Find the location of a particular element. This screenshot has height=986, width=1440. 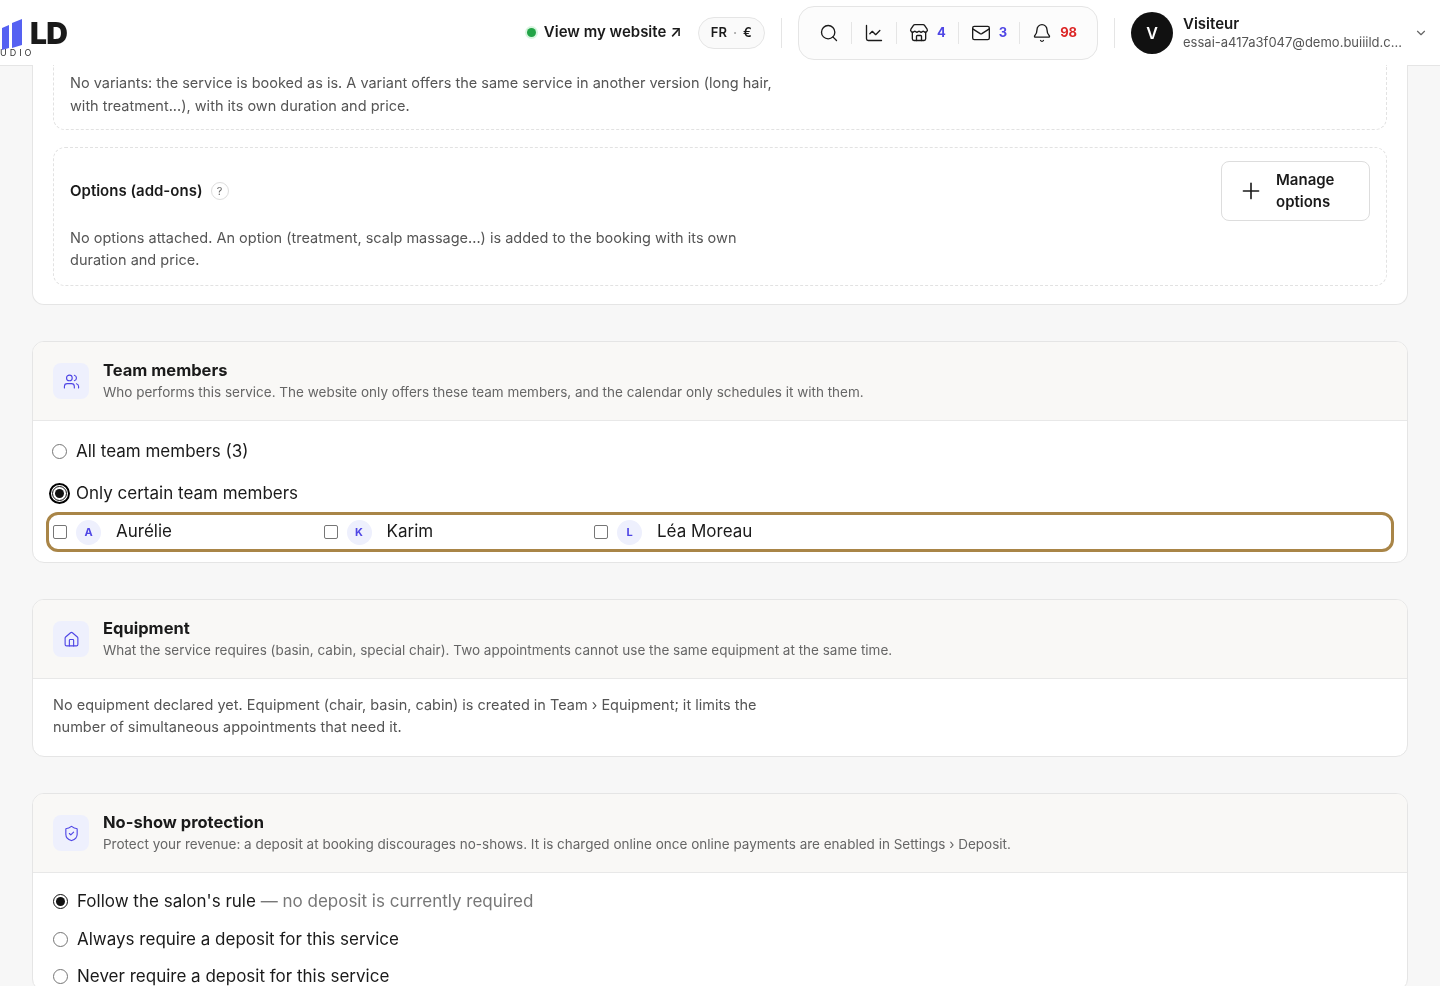

count-label: 3 is located at coordinates (1003, 32).